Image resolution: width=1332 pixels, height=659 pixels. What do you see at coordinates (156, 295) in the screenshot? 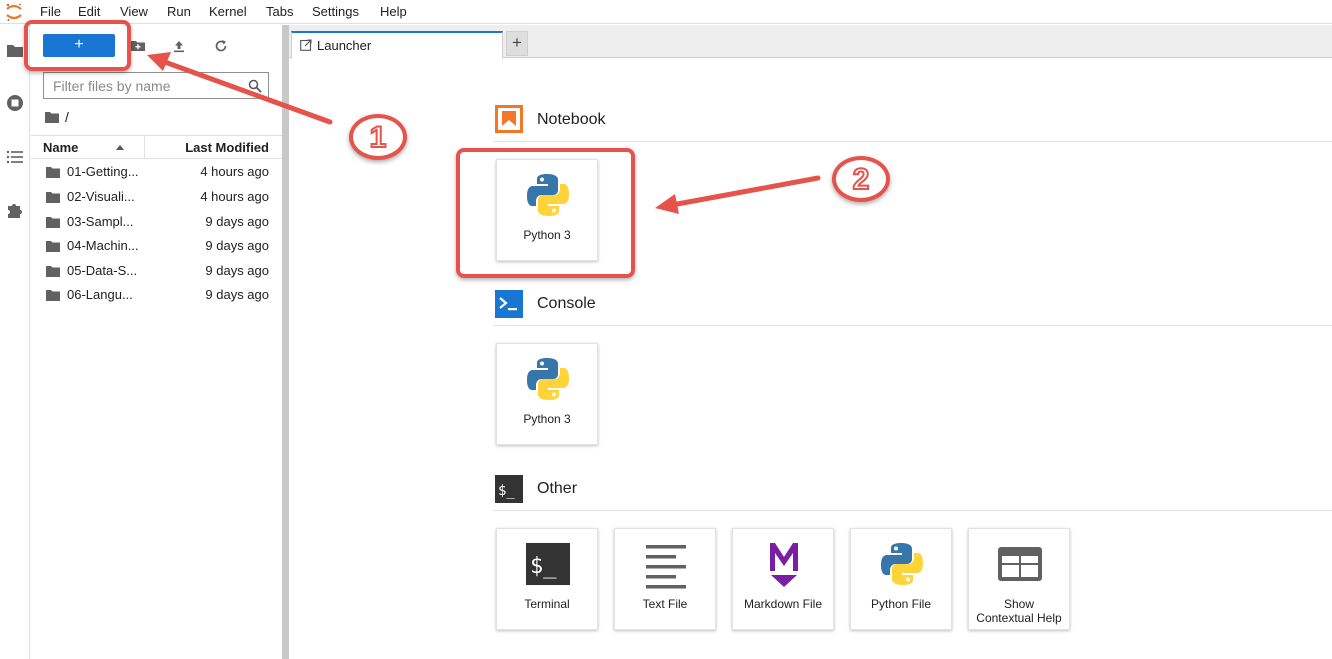
I see `file-row: 06-Langu... 9 days ago` at bounding box center [156, 295].